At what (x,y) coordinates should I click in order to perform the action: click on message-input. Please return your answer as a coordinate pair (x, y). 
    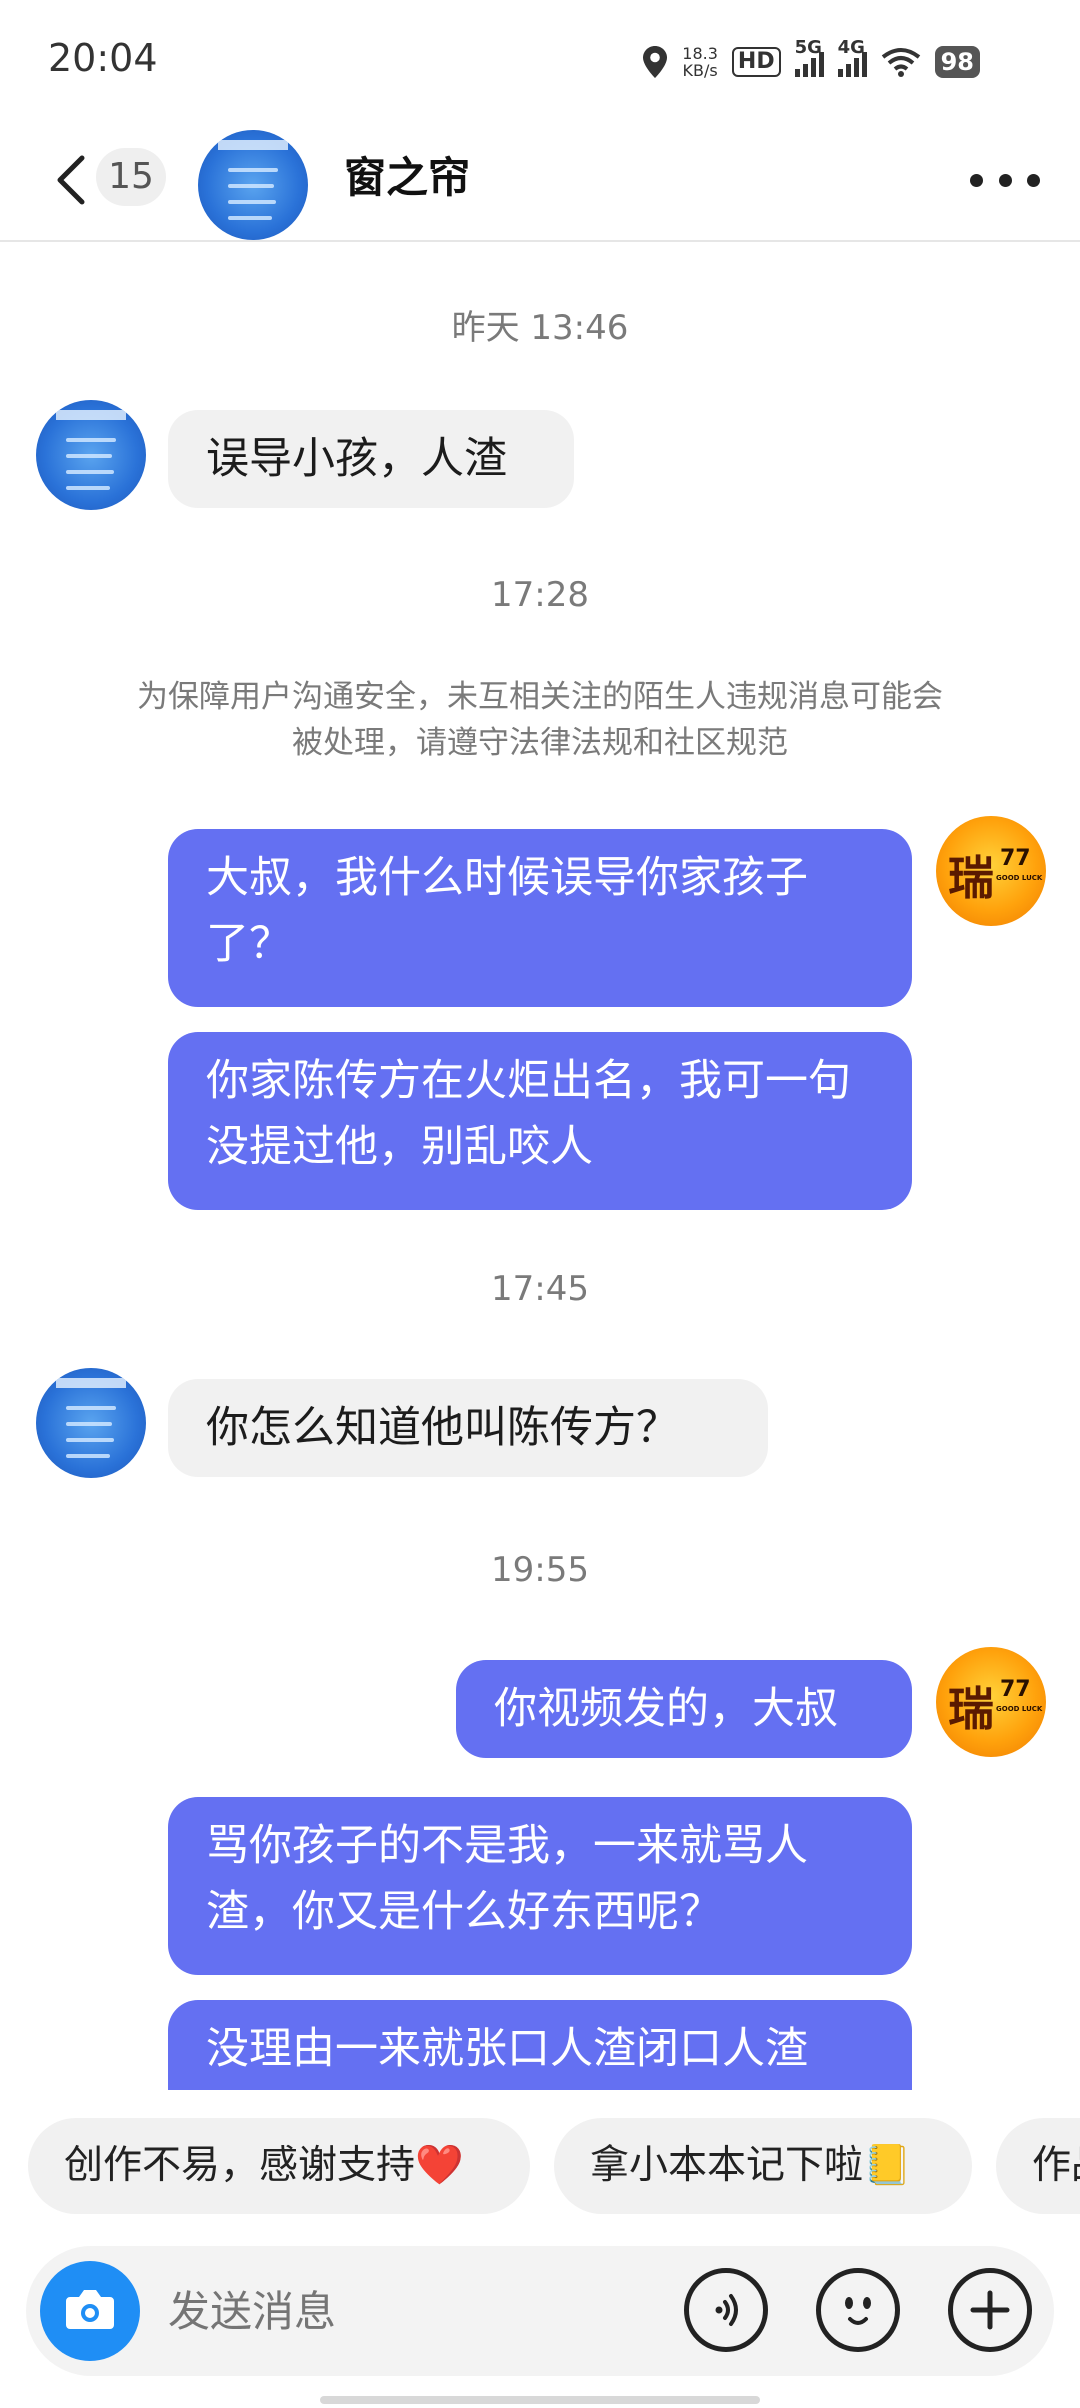
    Looking at the image, I should click on (358, 2312).